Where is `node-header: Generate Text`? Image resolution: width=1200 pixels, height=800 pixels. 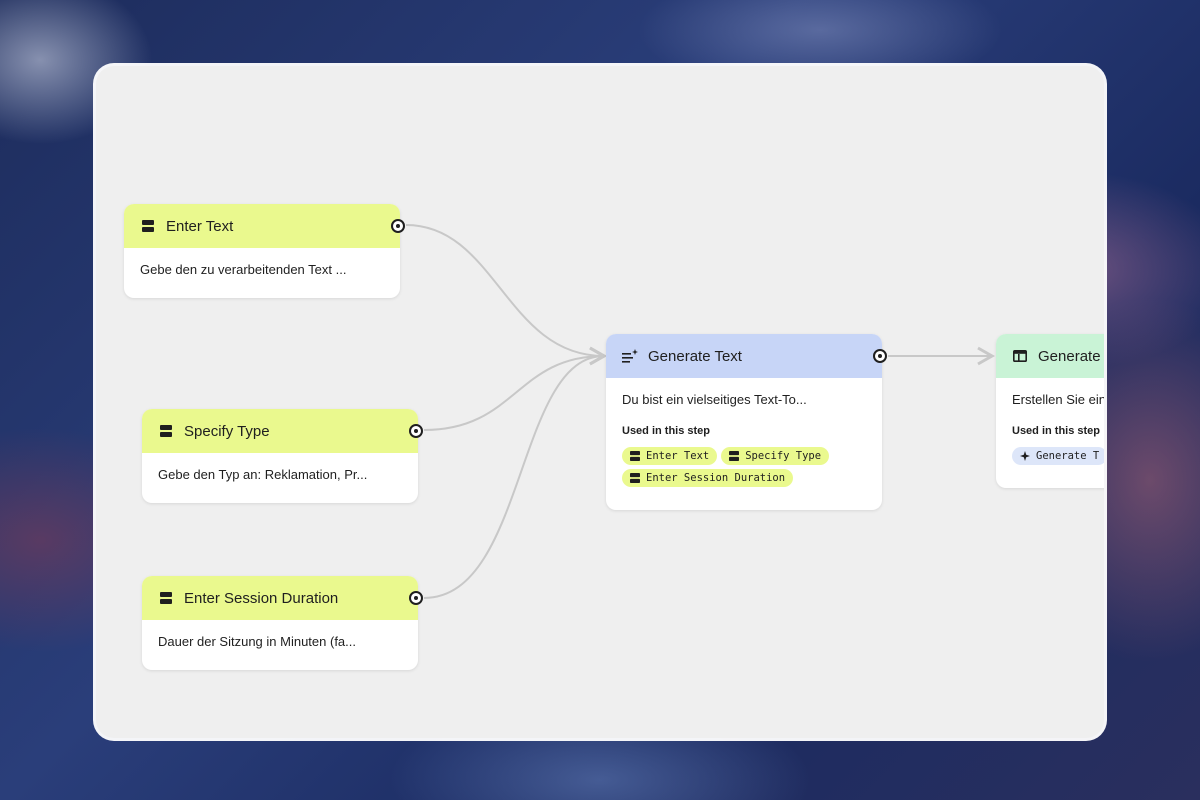
node-header: Generate Text is located at coordinates (746, 356).